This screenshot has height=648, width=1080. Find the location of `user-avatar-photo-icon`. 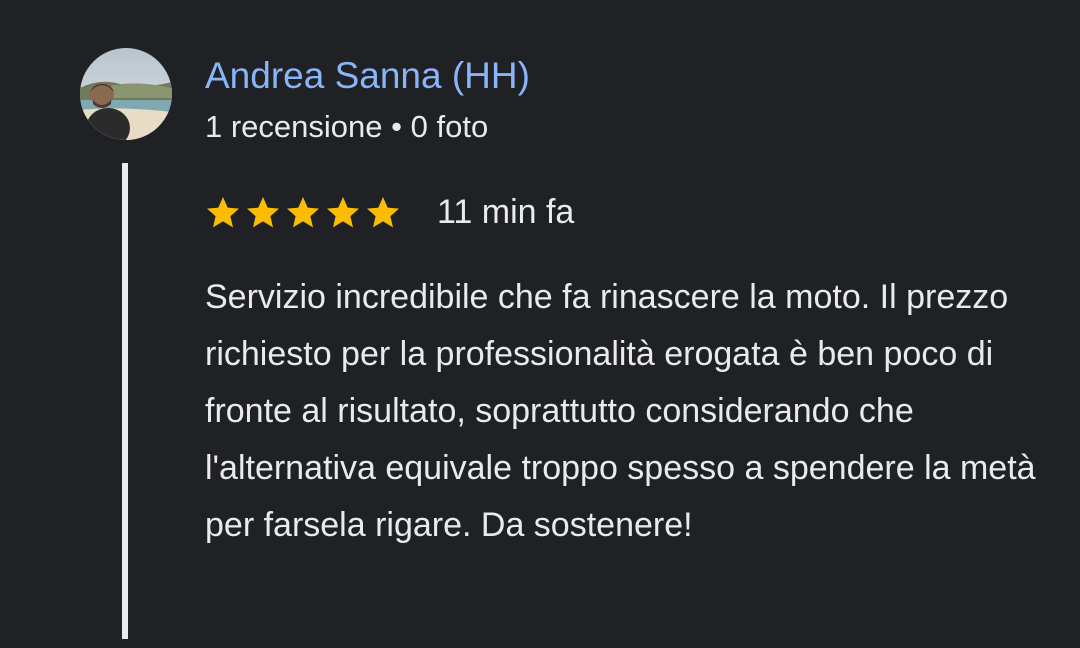

user-avatar-photo-icon is located at coordinates (126, 94).